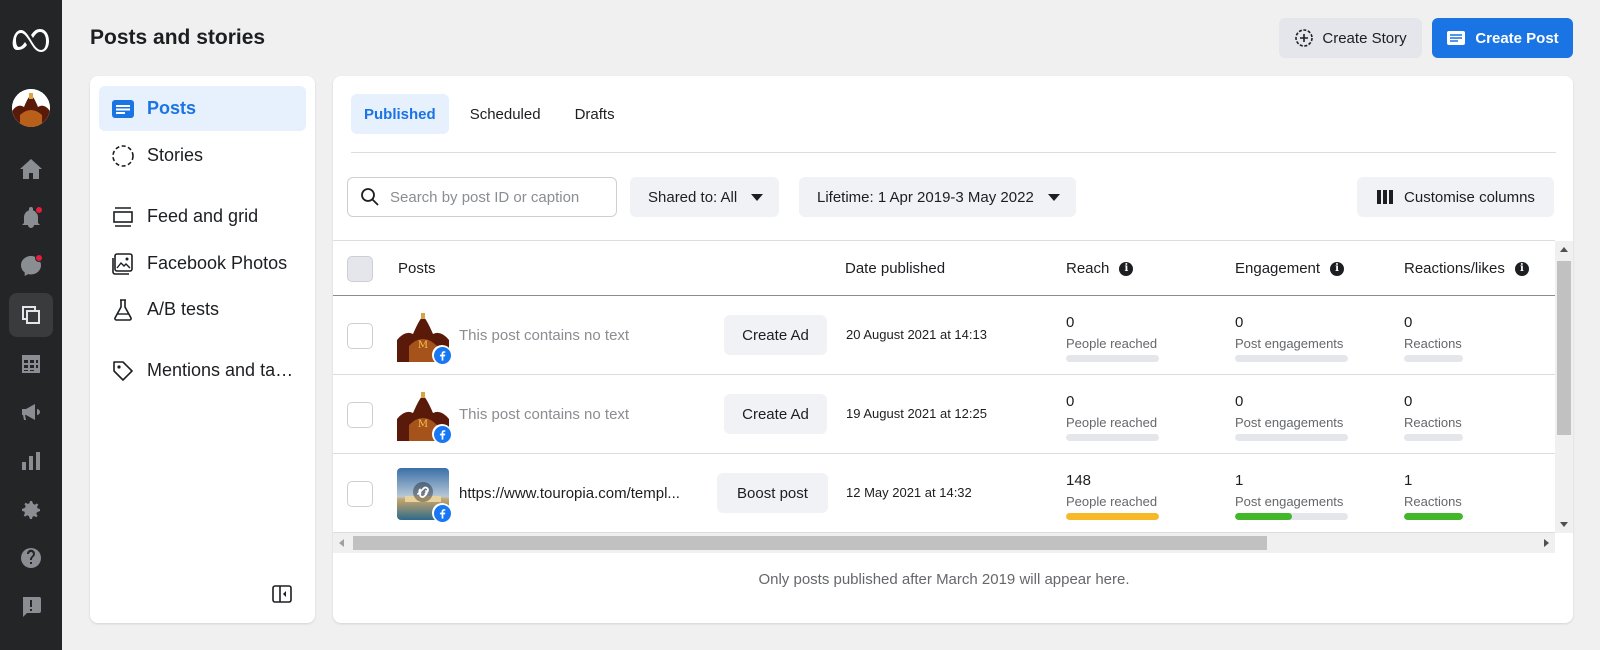 The image size is (1600, 650). What do you see at coordinates (1433, 343) in the screenshot?
I see `reactions-label: Reactions` at bounding box center [1433, 343].